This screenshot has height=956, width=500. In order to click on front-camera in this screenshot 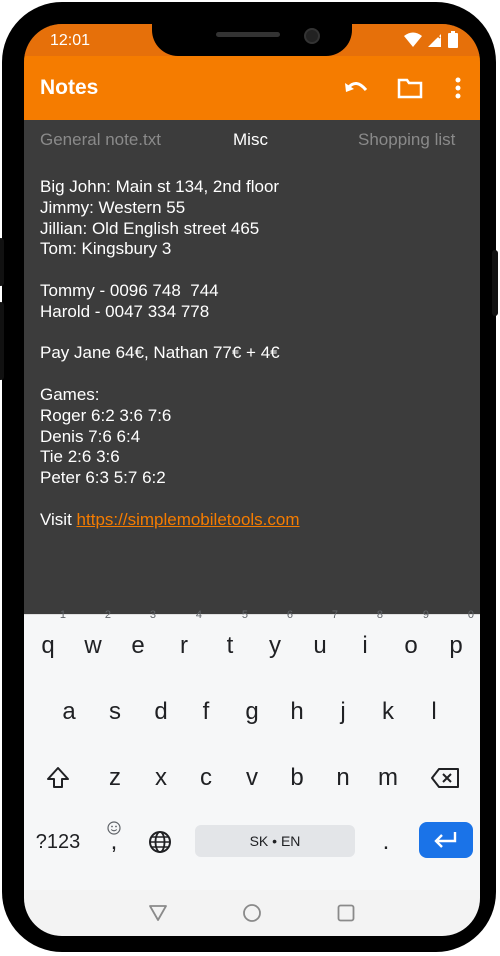, I will do `click(312, 36)`.